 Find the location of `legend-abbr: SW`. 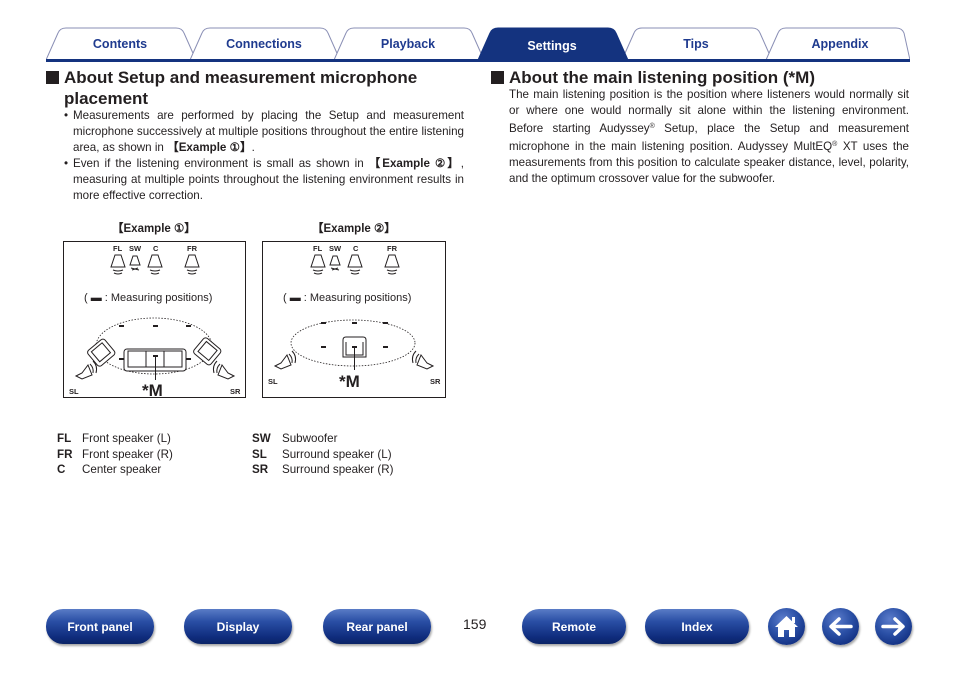

legend-abbr: SW is located at coordinates (261, 438).